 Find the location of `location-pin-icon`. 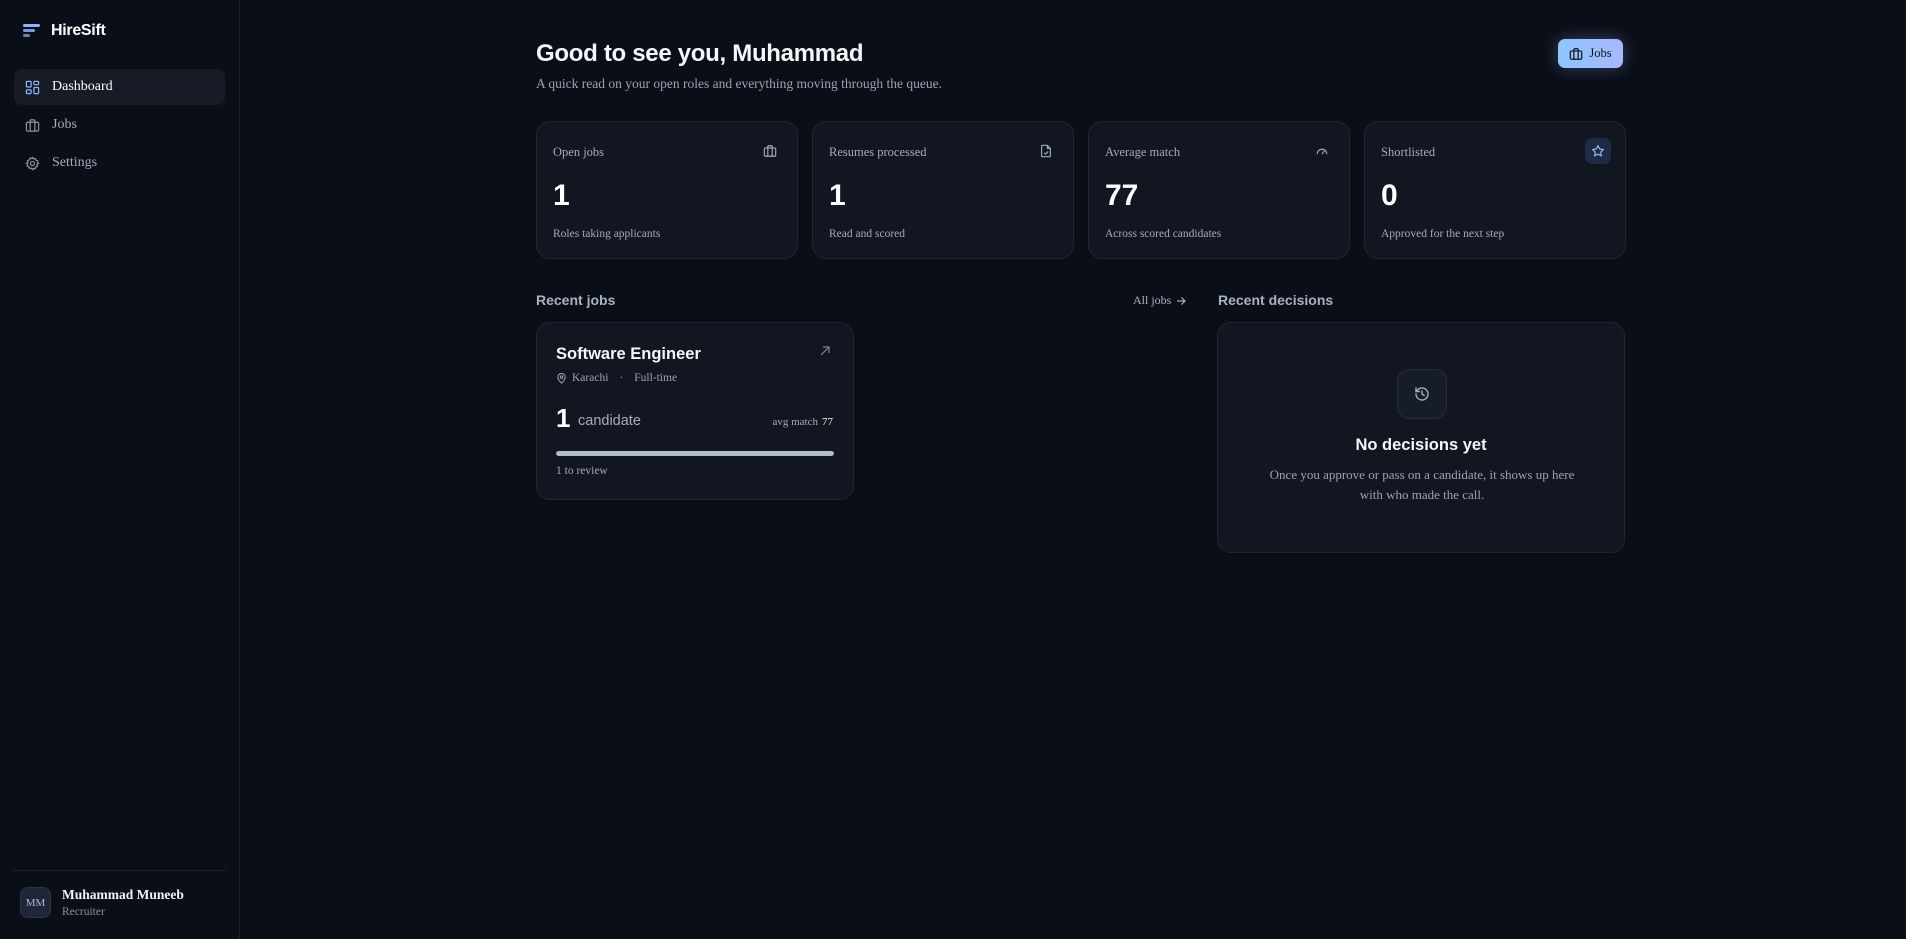

location-pin-icon is located at coordinates (561, 378).